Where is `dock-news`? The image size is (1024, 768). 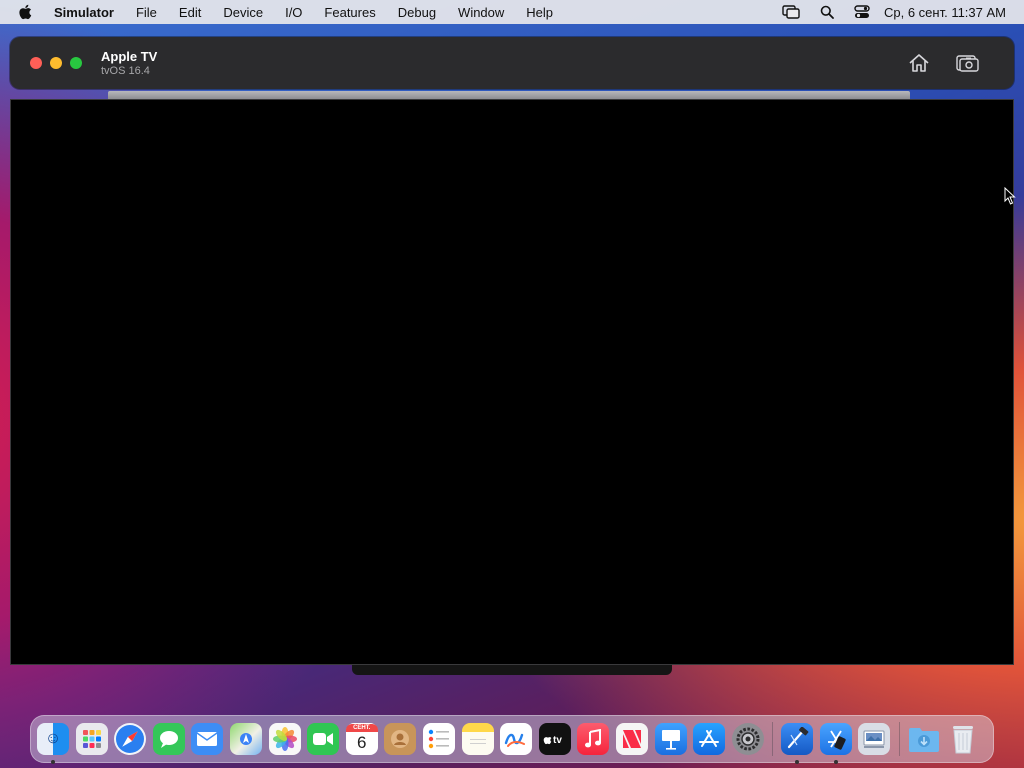 dock-news is located at coordinates (631, 739).